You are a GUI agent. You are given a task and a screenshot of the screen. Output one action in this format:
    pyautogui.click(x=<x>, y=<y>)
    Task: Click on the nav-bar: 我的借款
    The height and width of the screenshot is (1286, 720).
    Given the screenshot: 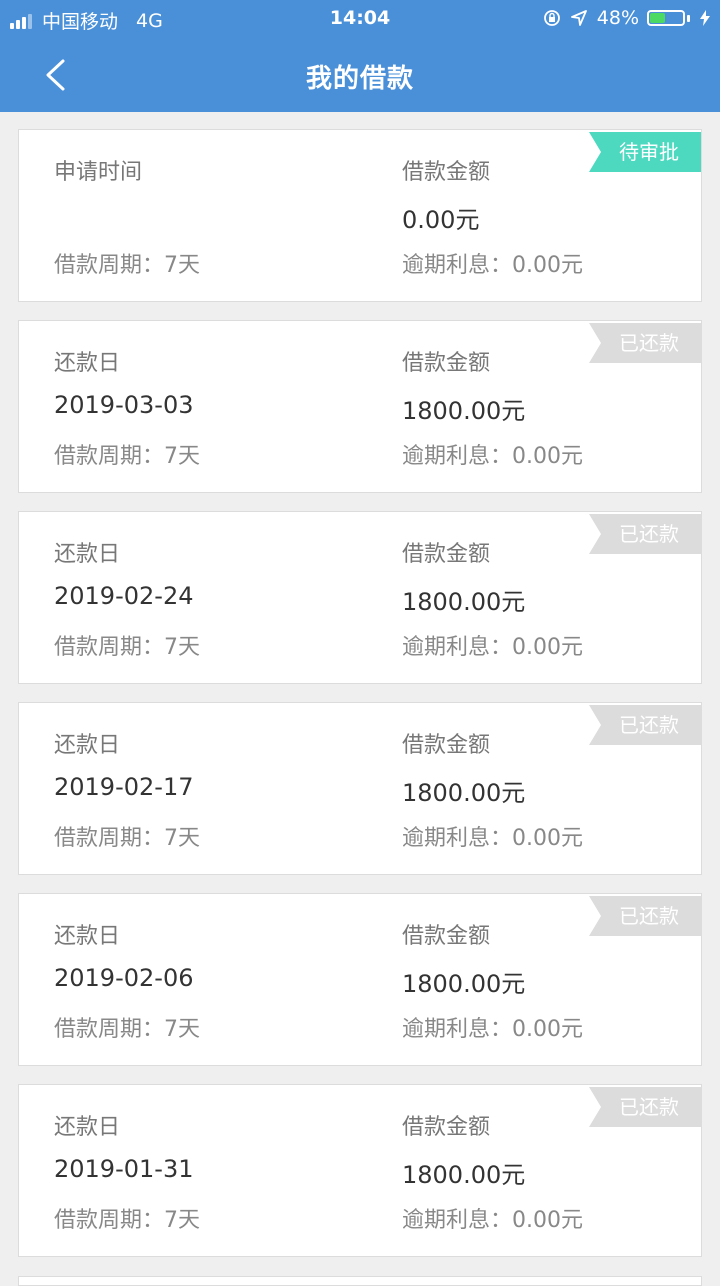 What is the action you would take?
    pyautogui.click(x=360, y=75)
    